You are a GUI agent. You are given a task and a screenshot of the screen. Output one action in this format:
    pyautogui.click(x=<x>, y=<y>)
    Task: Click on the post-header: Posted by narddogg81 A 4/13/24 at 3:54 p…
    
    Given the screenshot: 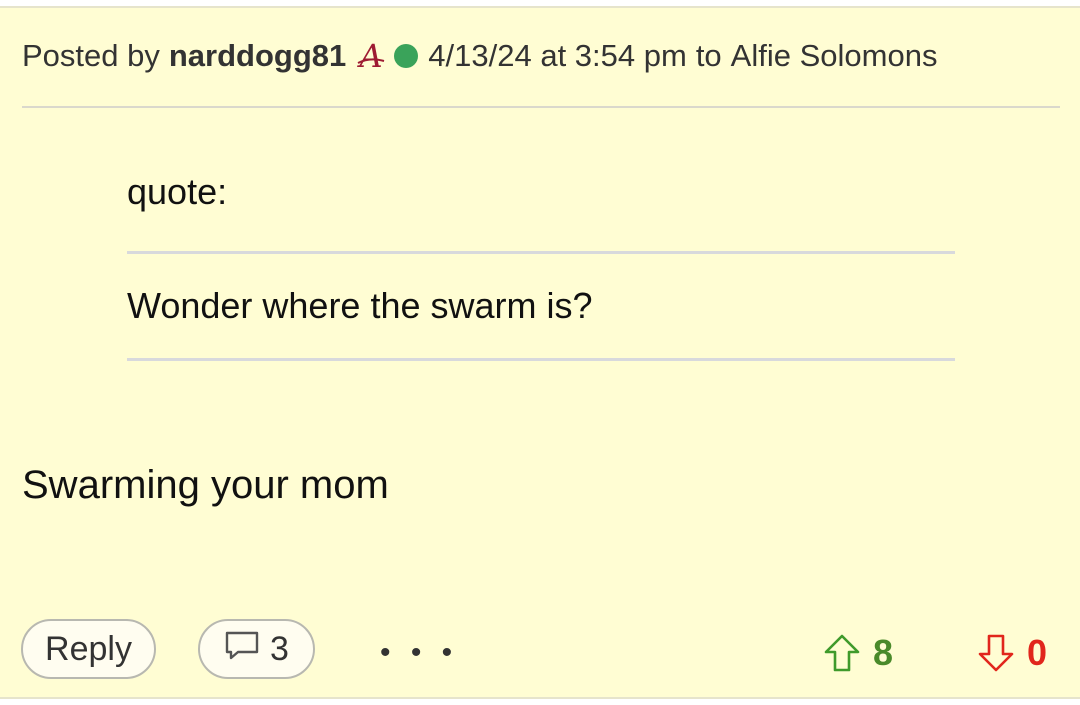 What is the action you would take?
    pyautogui.click(x=541, y=56)
    